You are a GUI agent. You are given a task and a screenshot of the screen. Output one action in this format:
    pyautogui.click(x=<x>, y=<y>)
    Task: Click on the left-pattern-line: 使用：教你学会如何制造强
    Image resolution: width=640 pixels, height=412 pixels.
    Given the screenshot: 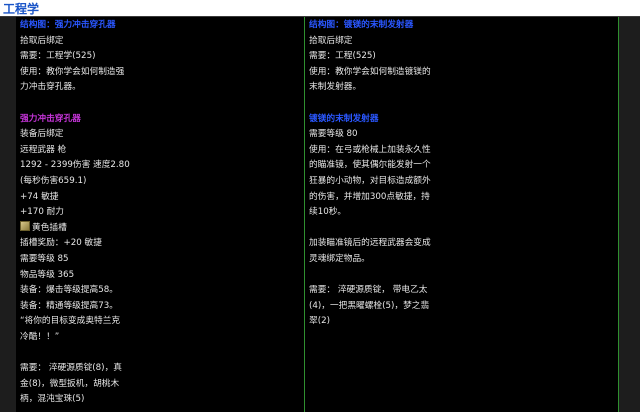 What is the action you would take?
    pyautogui.click(x=72, y=71)
    